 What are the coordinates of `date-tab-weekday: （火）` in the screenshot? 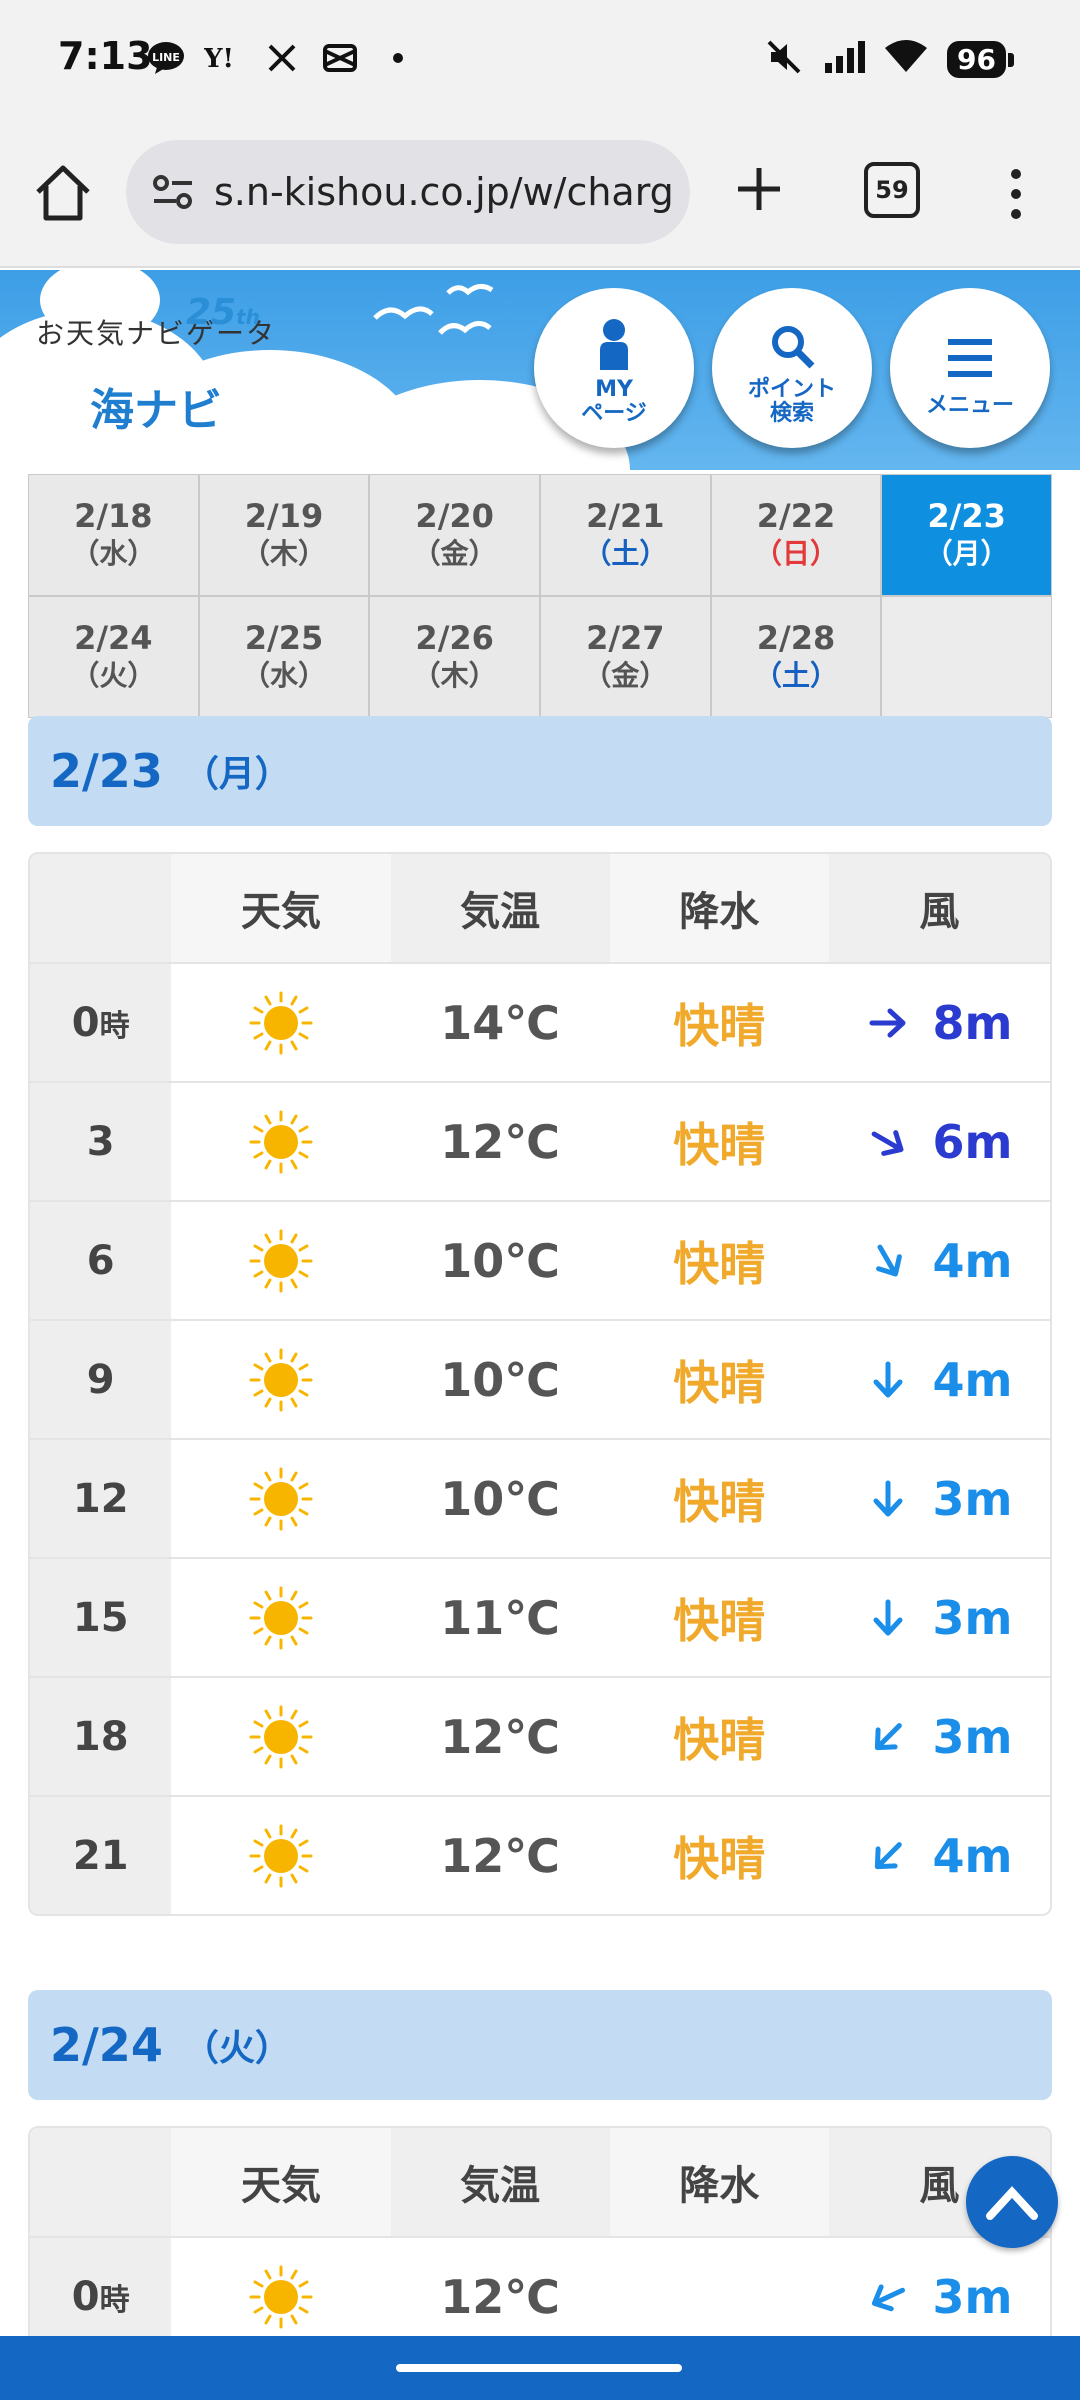 It's located at (113, 675).